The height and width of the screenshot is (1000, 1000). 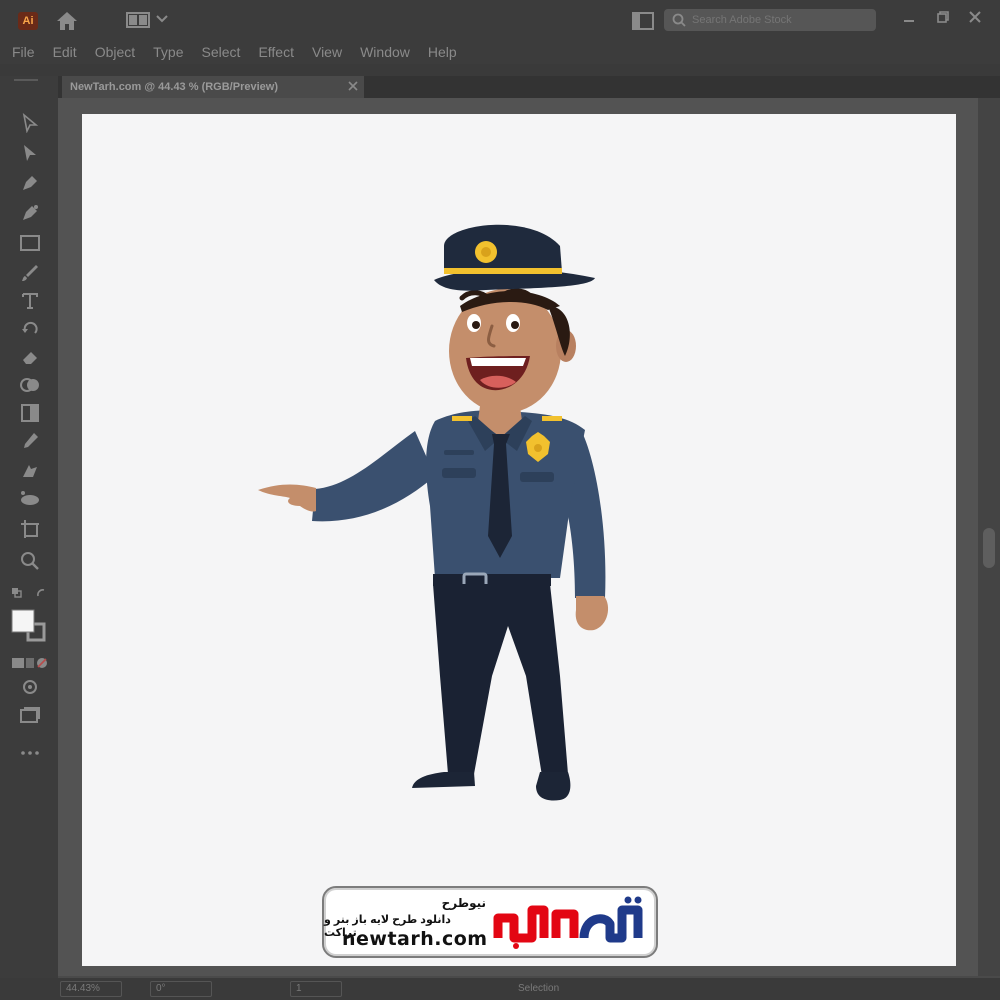 What do you see at coordinates (287, 498) in the screenshot?
I see `open-hand` at bounding box center [287, 498].